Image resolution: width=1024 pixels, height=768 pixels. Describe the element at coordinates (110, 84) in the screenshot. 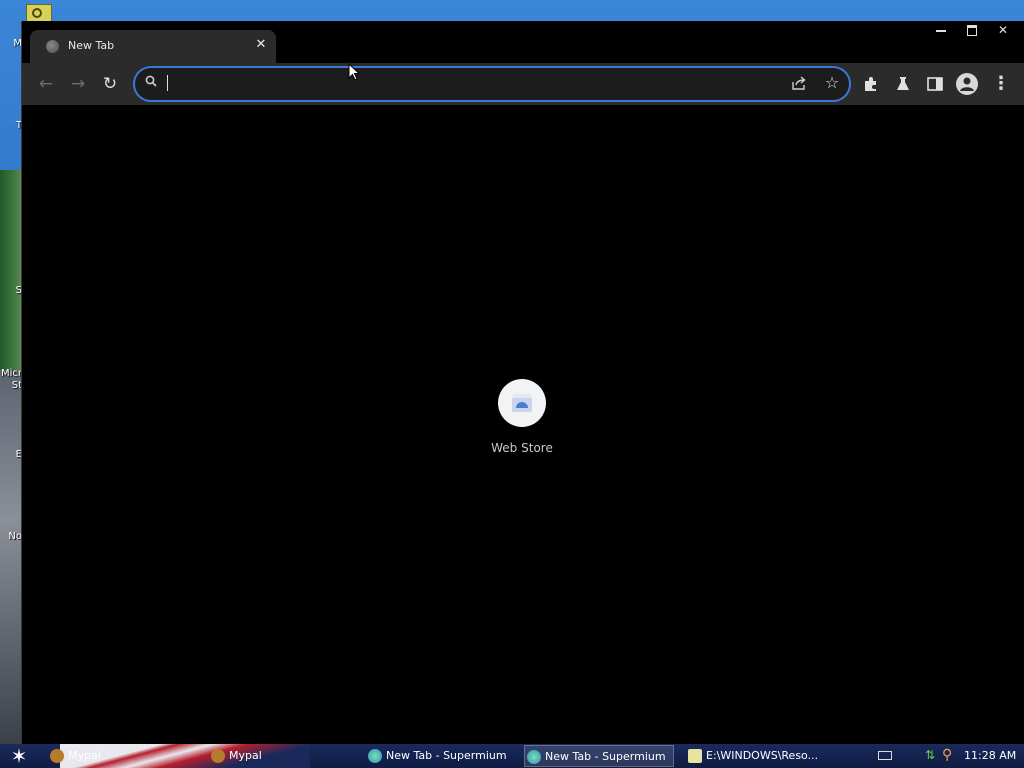

I see `reload-button: ↻` at that location.